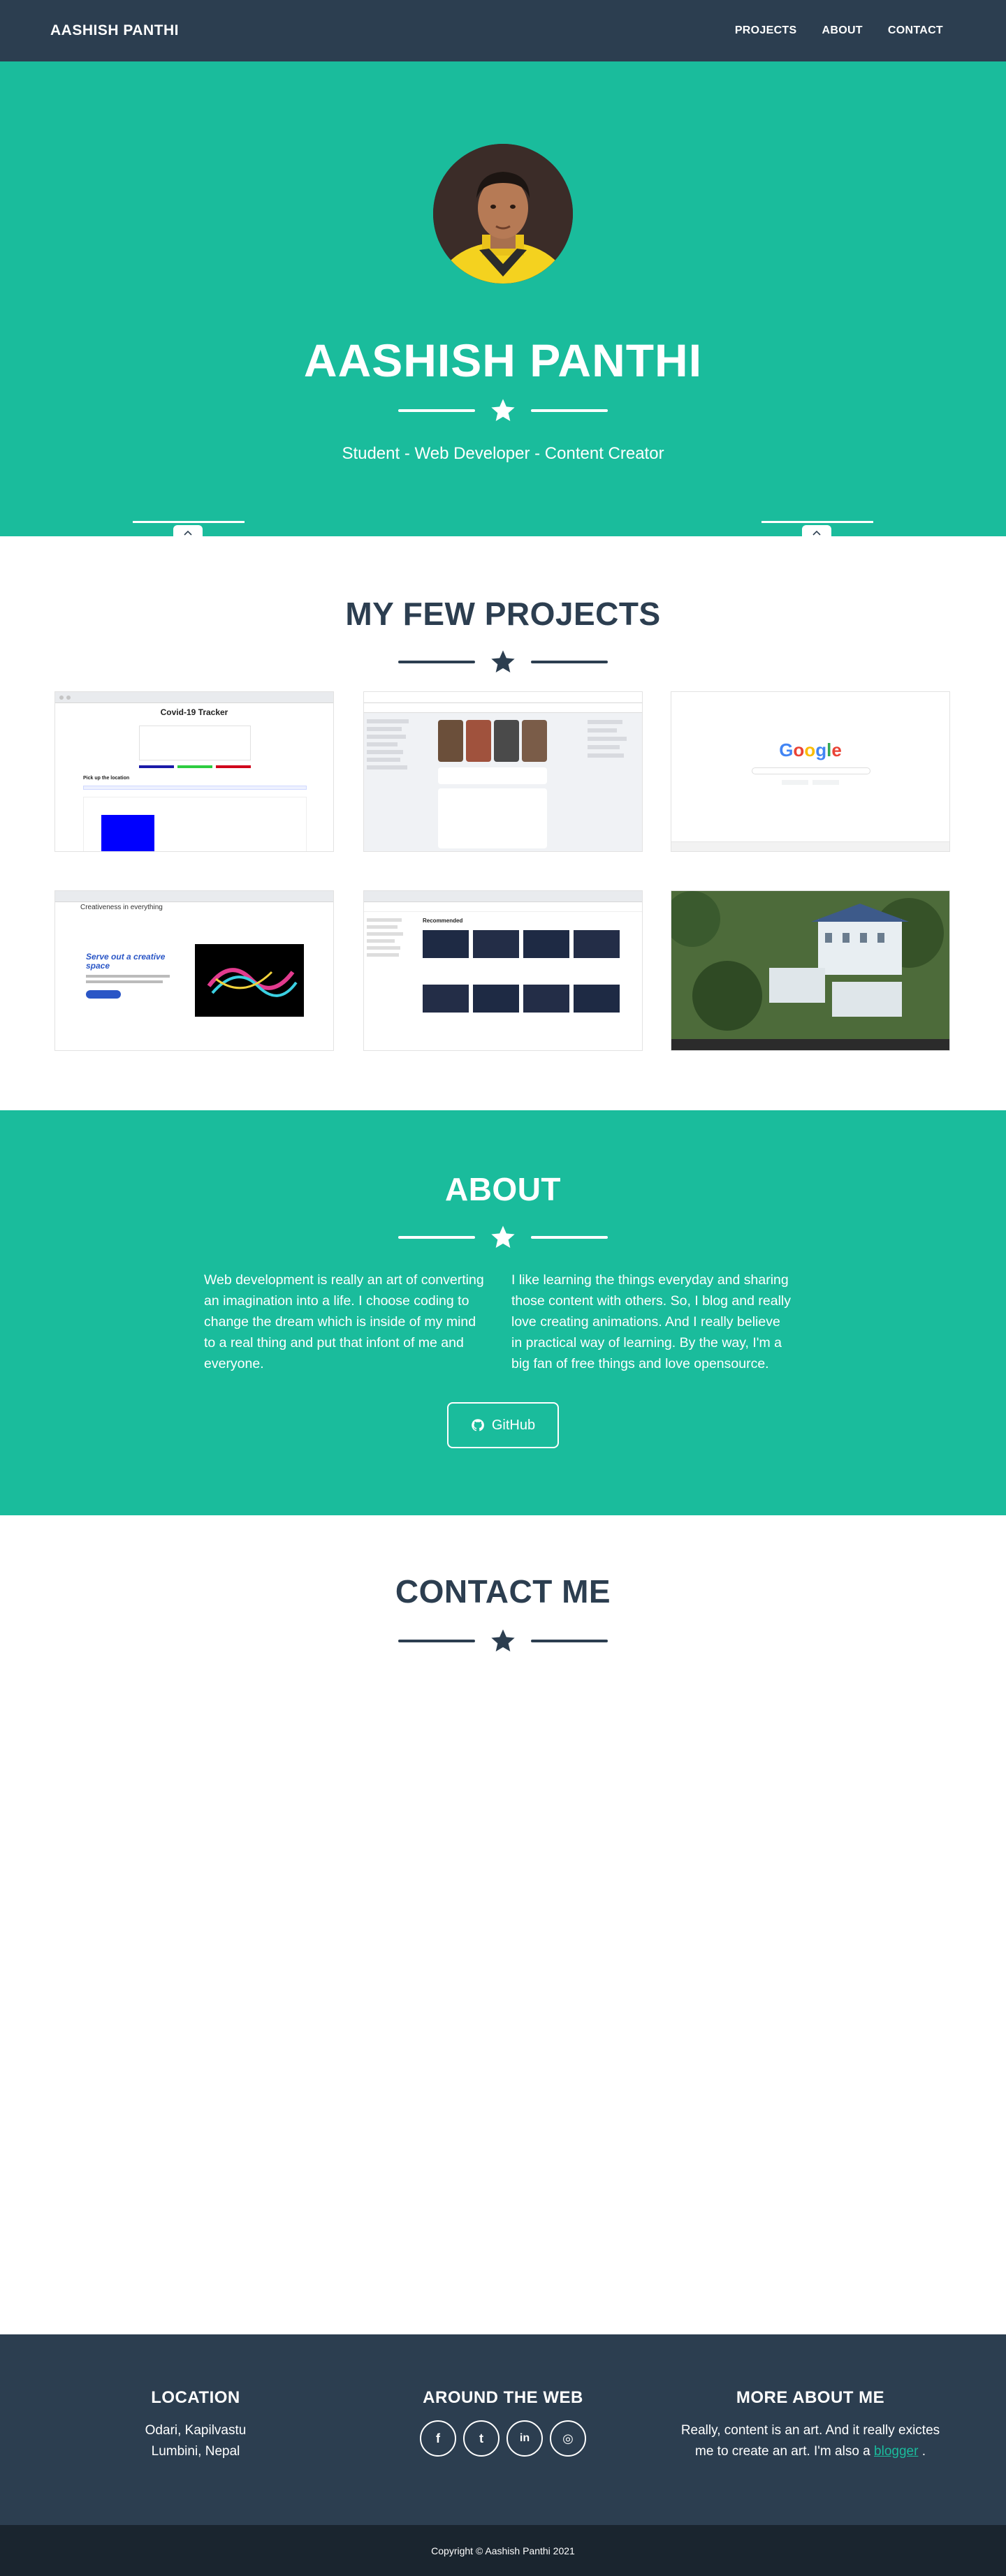 The image size is (1006, 2576). I want to click on facebook-icon: f, so click(438, 2438).